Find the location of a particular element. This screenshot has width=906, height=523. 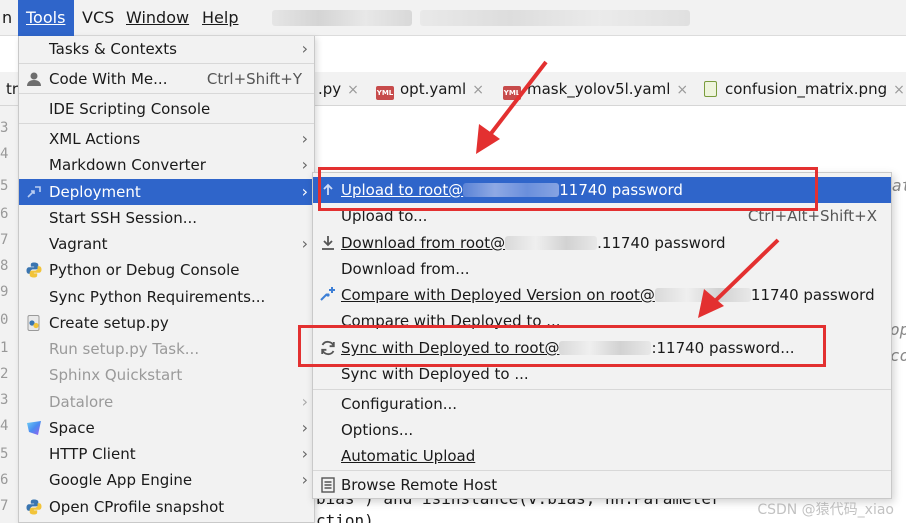

watermark: CSDN @猿代码_xiao is located at coordinates (825, 510).